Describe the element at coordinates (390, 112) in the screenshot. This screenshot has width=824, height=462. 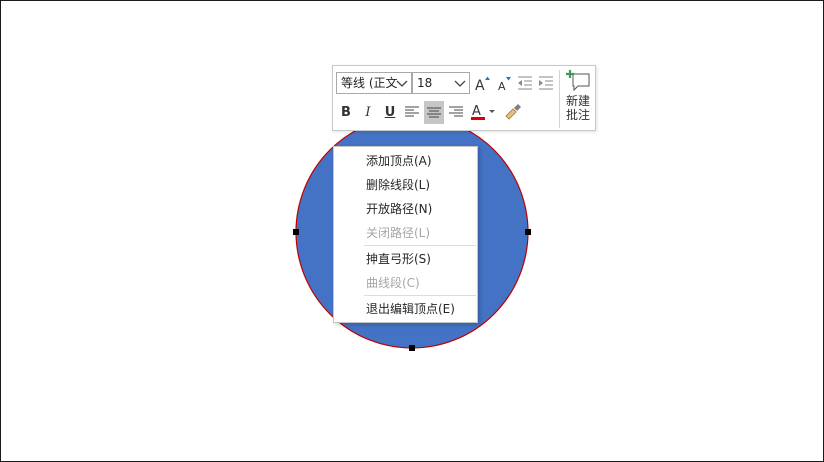
I see `underline-button: U` at that location.